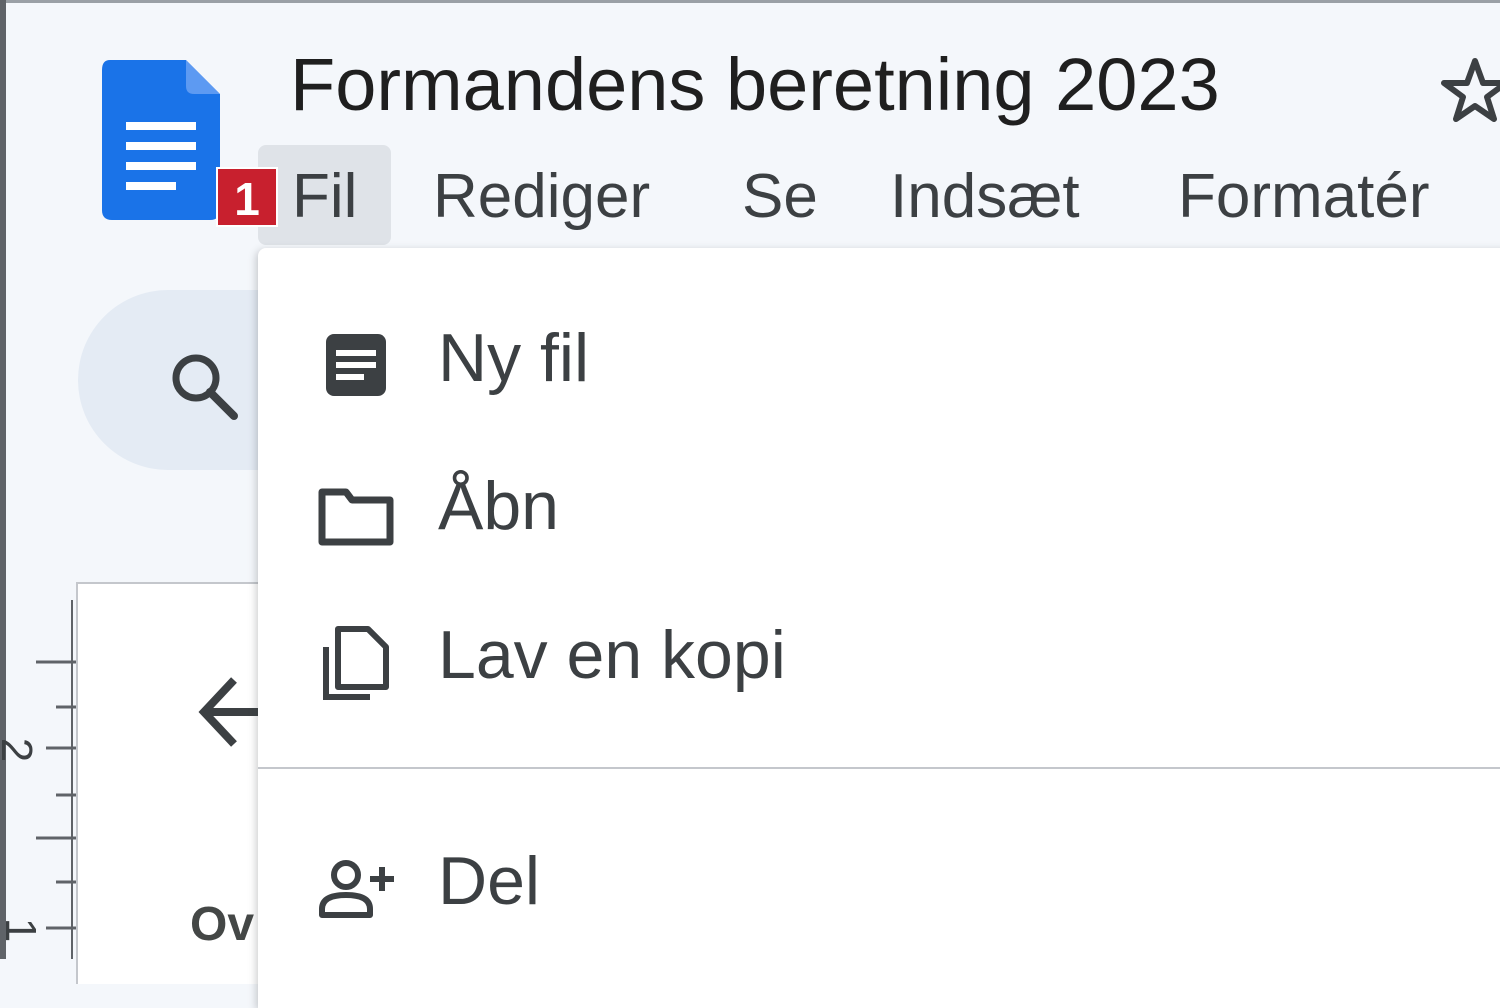  What do you see at coordinates (879, 506) in the screenshot?
I see `menu-item-open: Åbn` at bounding box center [879, 506].